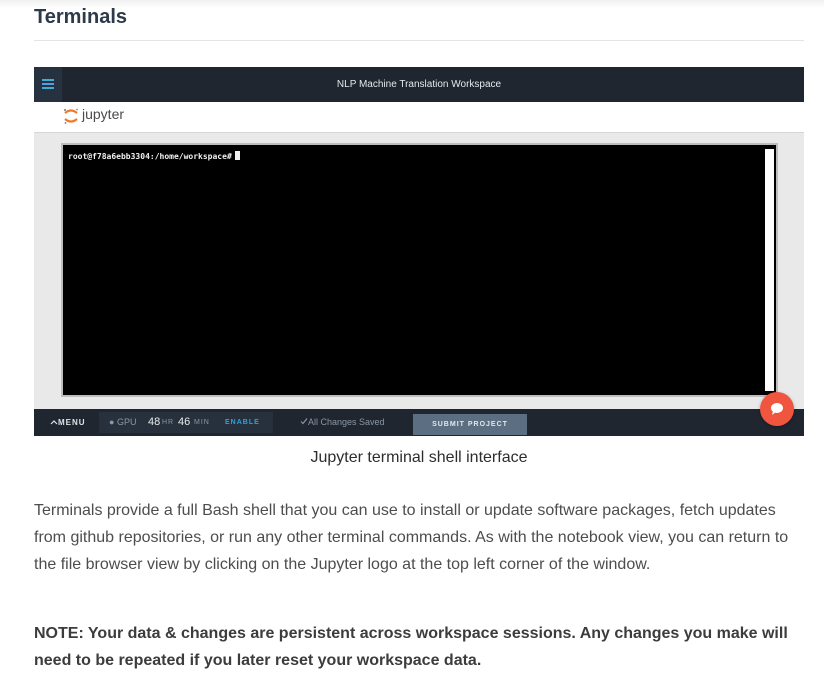 This screenshot has height=694, width=824. What do you see at coordinates (242, 422) in the screenshot?
I see `gpu-enable-button: ENABLE` at bounding box center [242, 422].